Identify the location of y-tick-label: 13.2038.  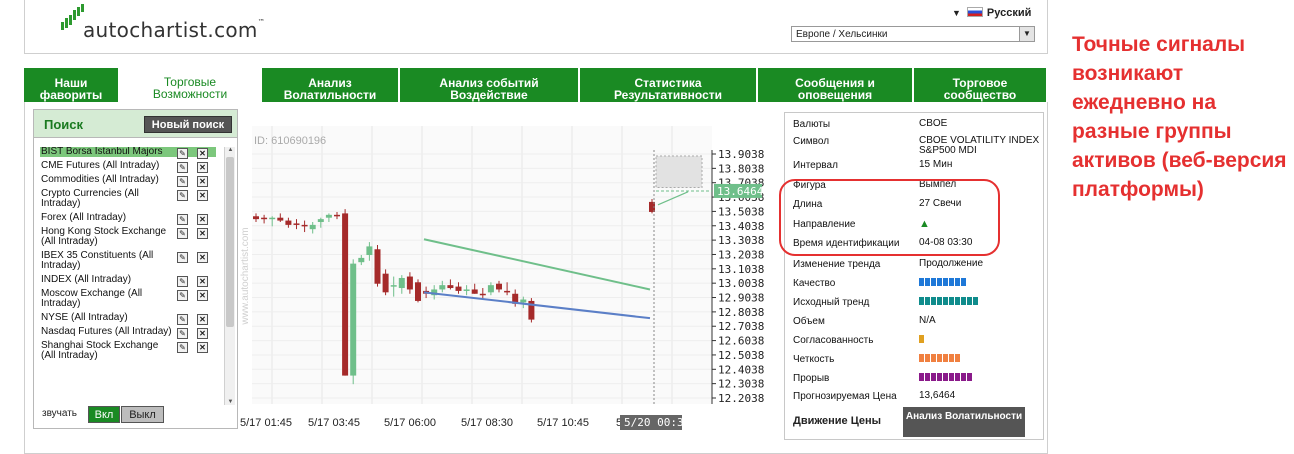
(741, 254).